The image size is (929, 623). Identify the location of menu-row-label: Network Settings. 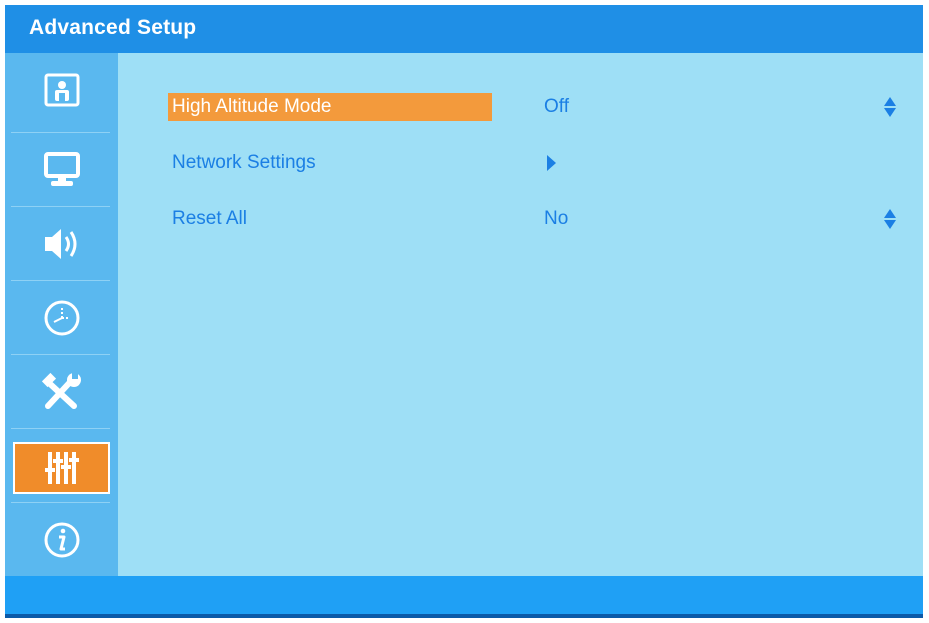
(244, 162).